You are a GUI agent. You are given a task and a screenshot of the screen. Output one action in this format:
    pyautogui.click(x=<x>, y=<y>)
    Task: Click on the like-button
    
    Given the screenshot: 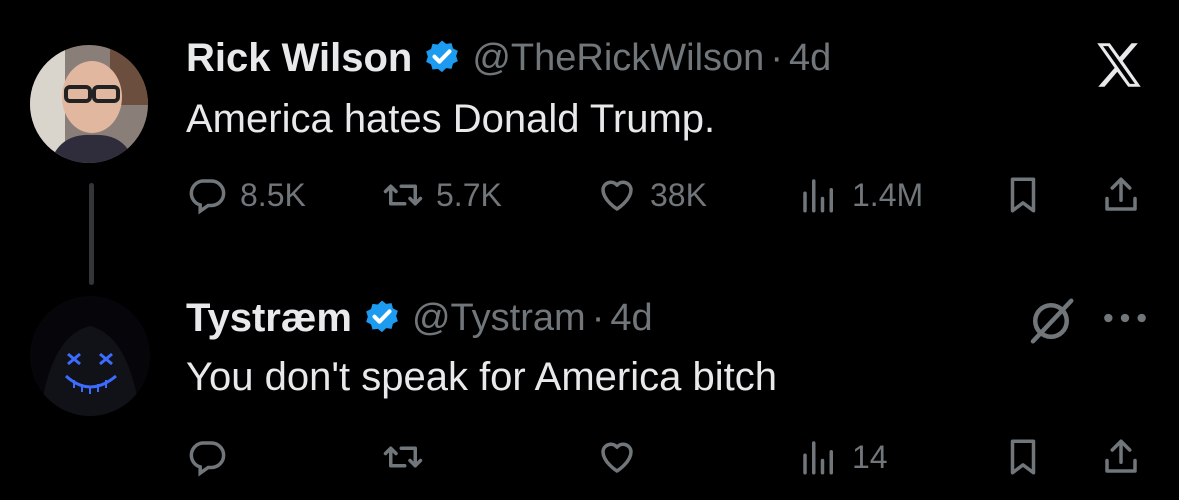 What is the action you would take?
    pyautogui.click(x=623, y=457)
    